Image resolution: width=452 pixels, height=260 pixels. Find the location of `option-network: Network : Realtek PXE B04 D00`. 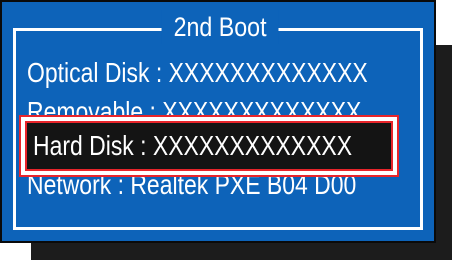

option-network: Network : Realtek PXE B04 D00 is located at coordinates (191, 188).